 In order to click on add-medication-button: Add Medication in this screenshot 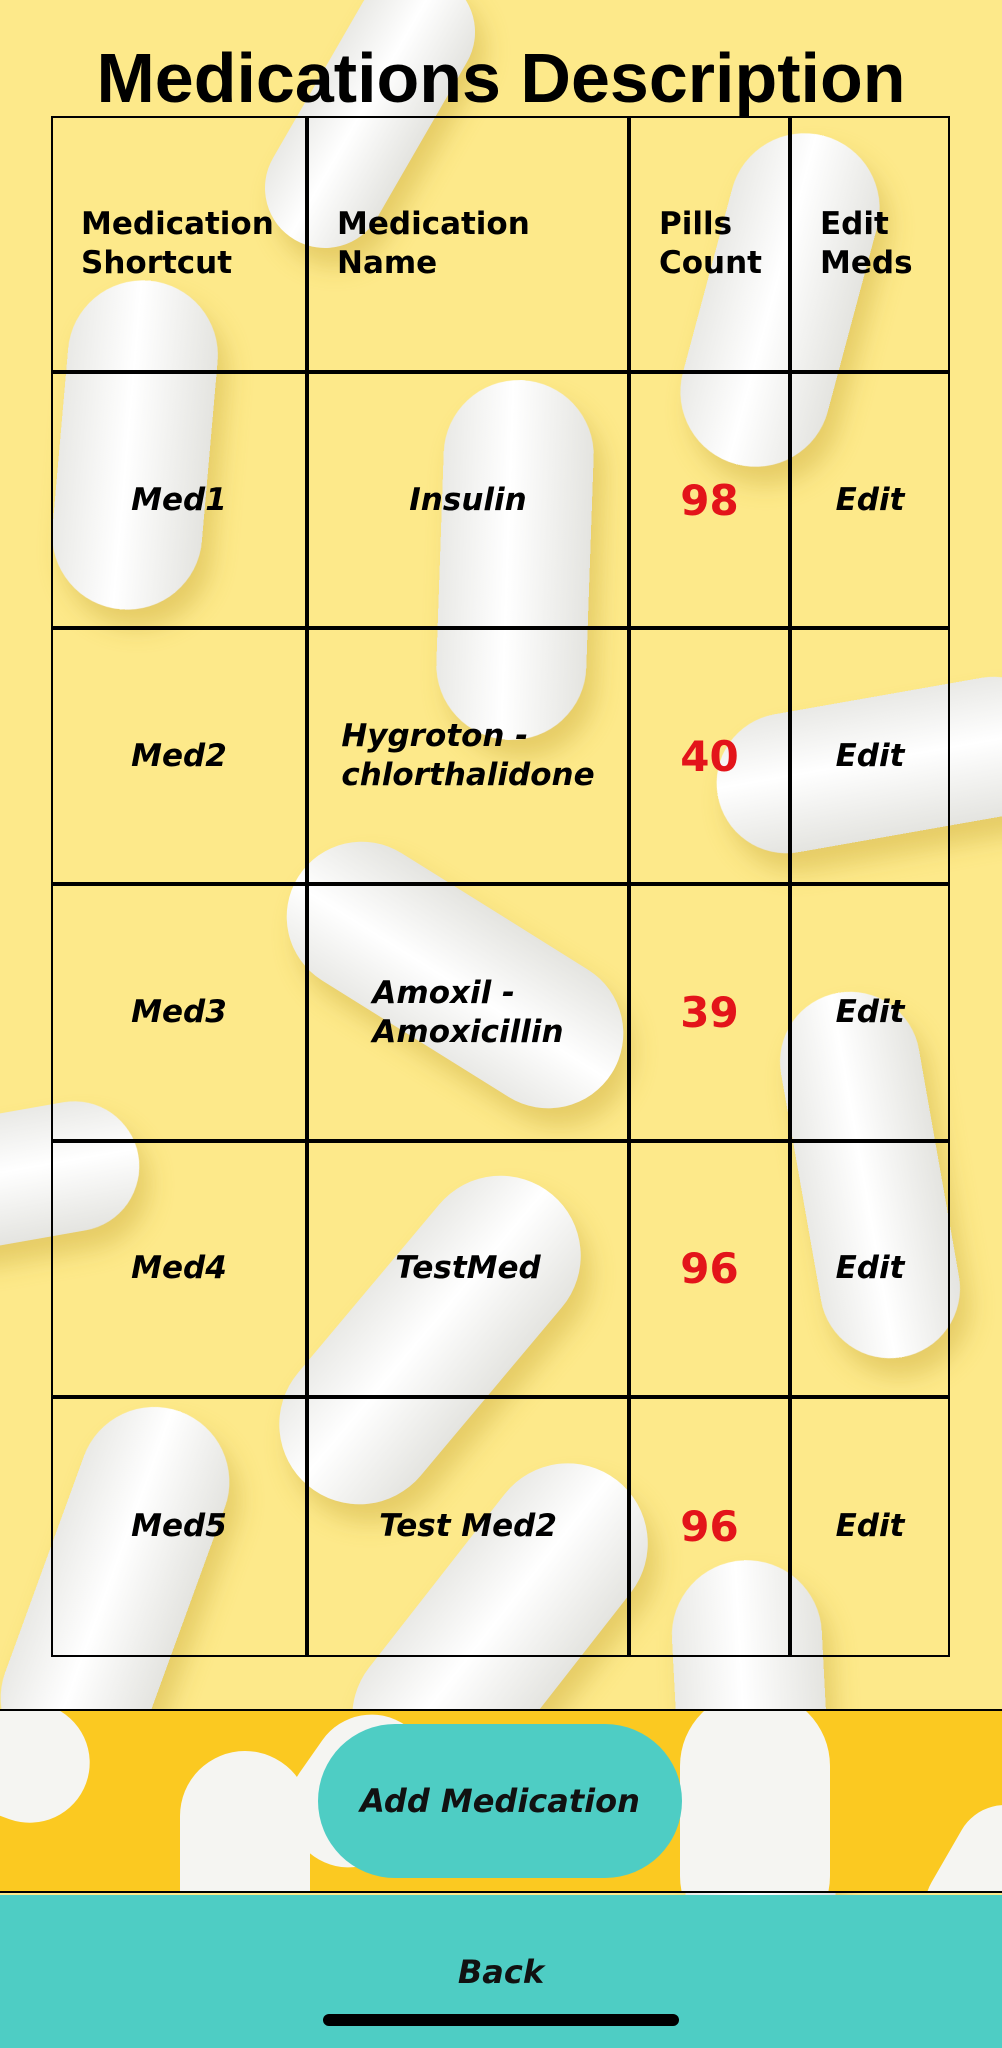, I will do `click(500, 1801)`.